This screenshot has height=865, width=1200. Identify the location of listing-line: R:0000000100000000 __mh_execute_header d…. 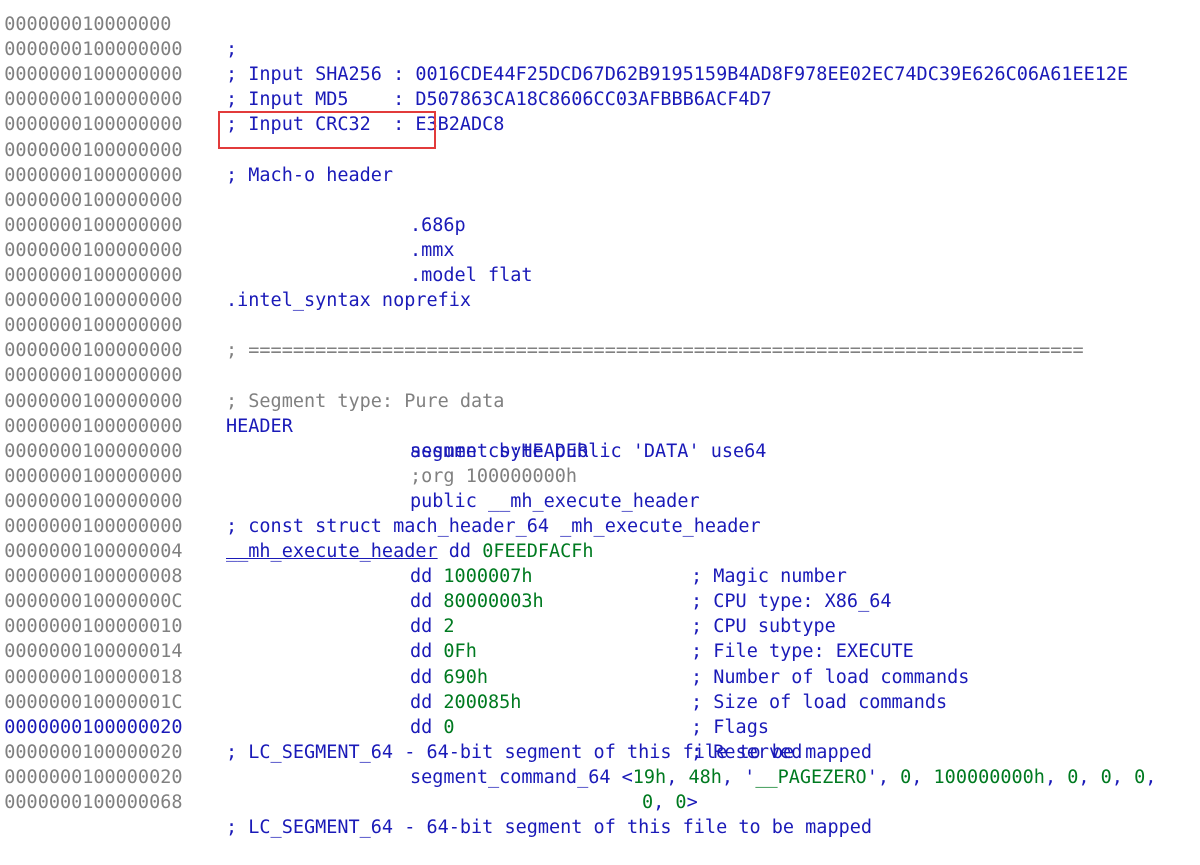
(600, 538).